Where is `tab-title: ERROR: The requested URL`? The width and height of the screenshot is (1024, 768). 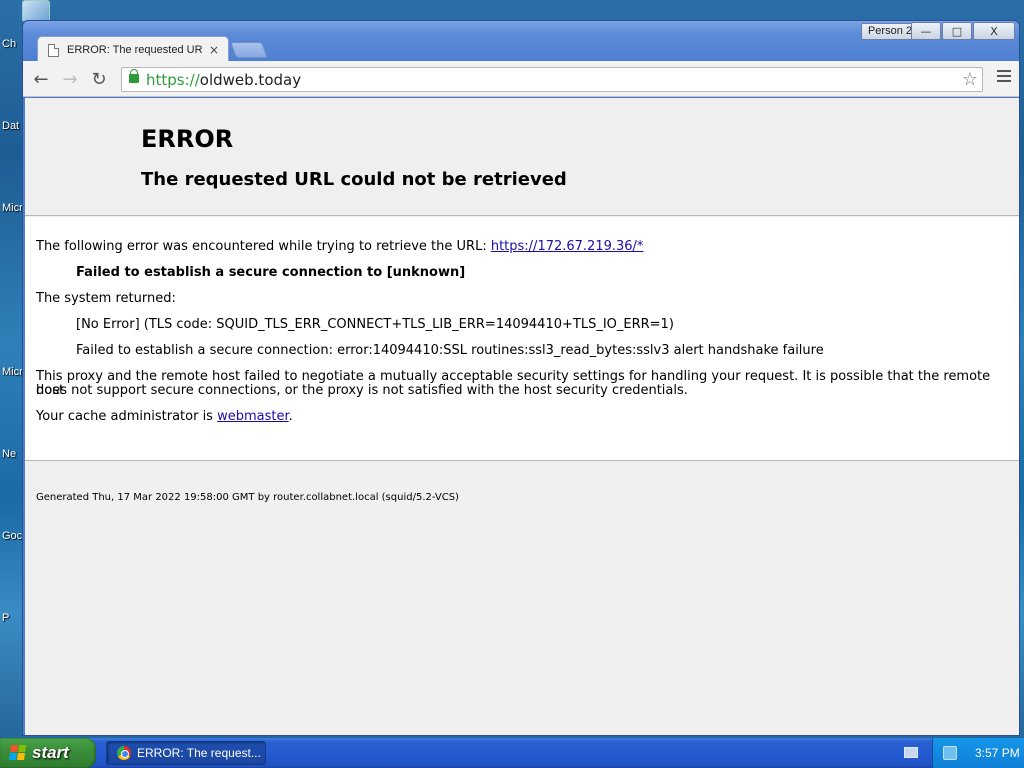
tab-title: ERROR: The requested URL is located at coordinates (135, 50).